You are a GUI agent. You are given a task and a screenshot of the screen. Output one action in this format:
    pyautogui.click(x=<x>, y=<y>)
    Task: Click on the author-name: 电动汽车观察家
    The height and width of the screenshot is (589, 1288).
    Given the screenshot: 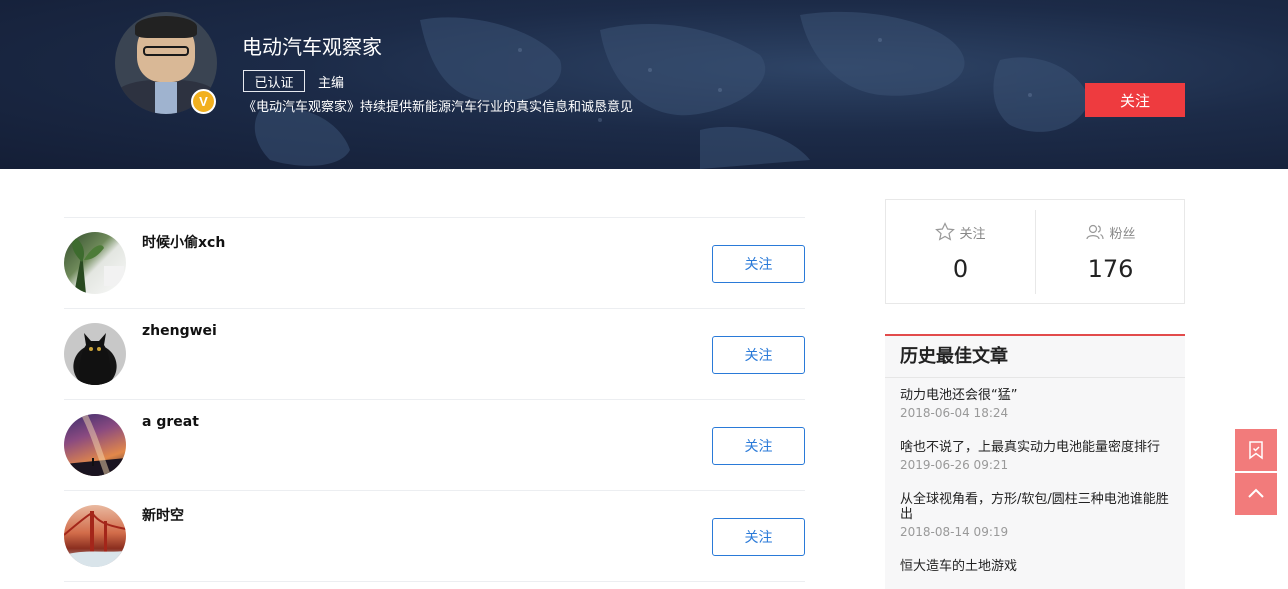 What is the action you would take?
    pyautogui.click(x=312, y=47)
    